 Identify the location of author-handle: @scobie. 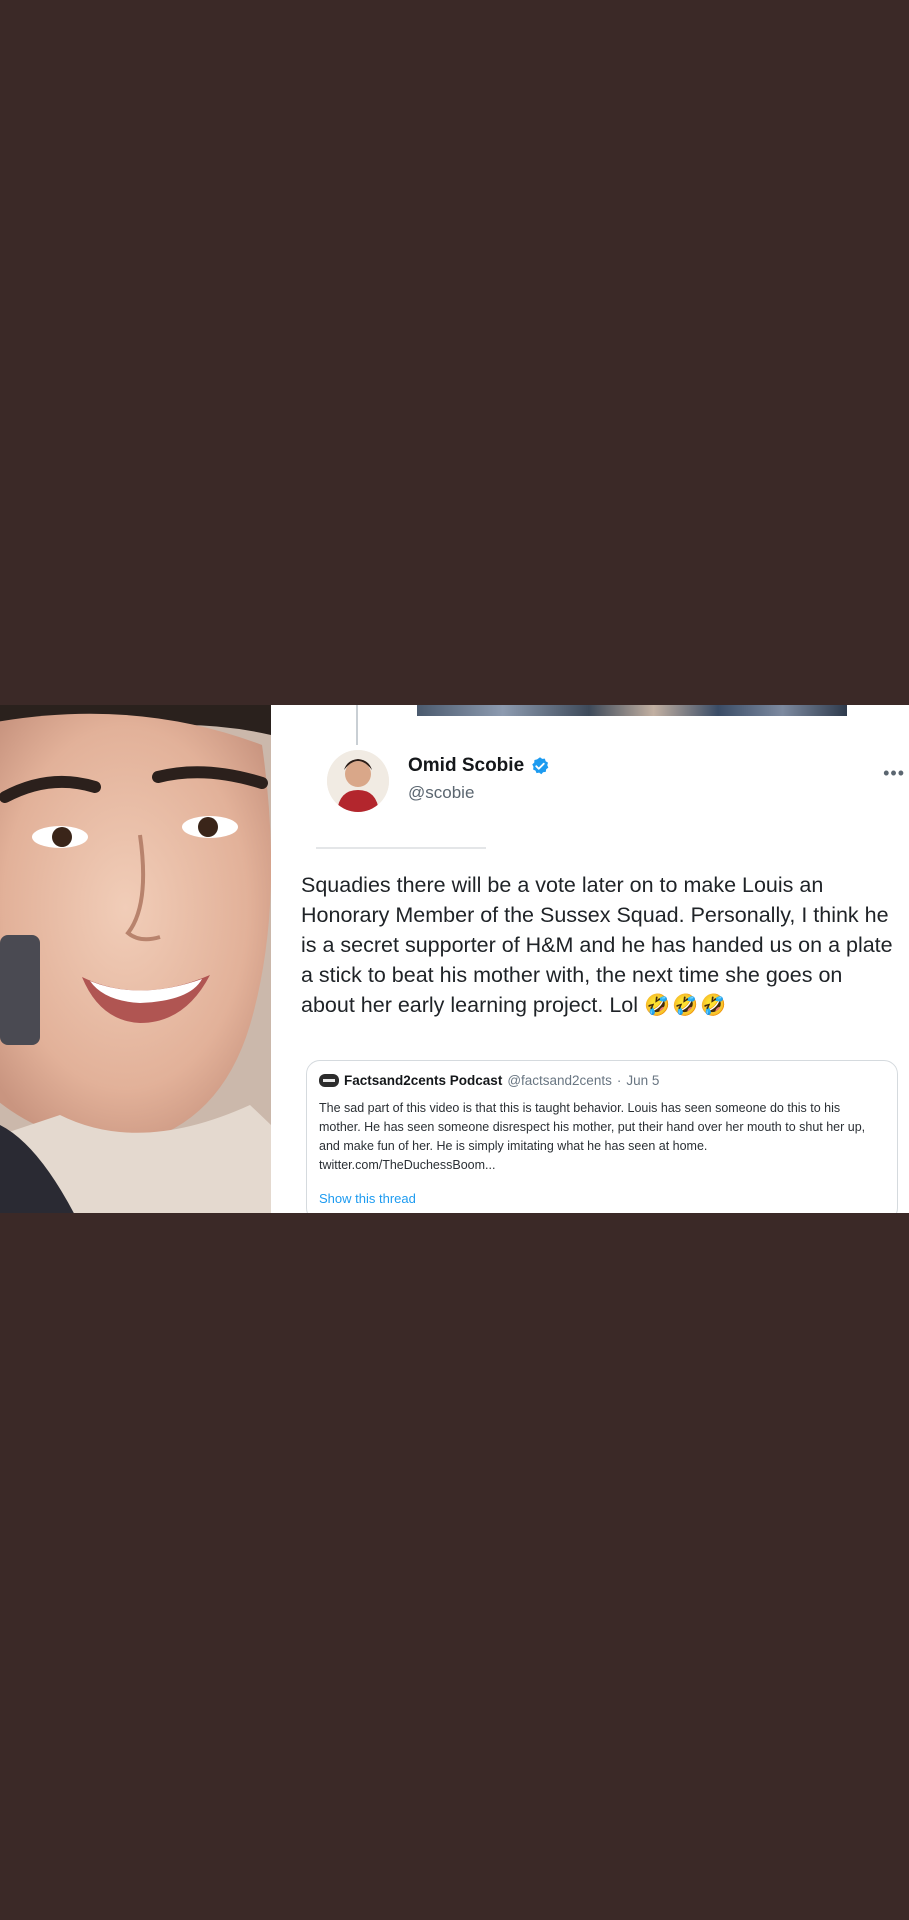
(441, 793).